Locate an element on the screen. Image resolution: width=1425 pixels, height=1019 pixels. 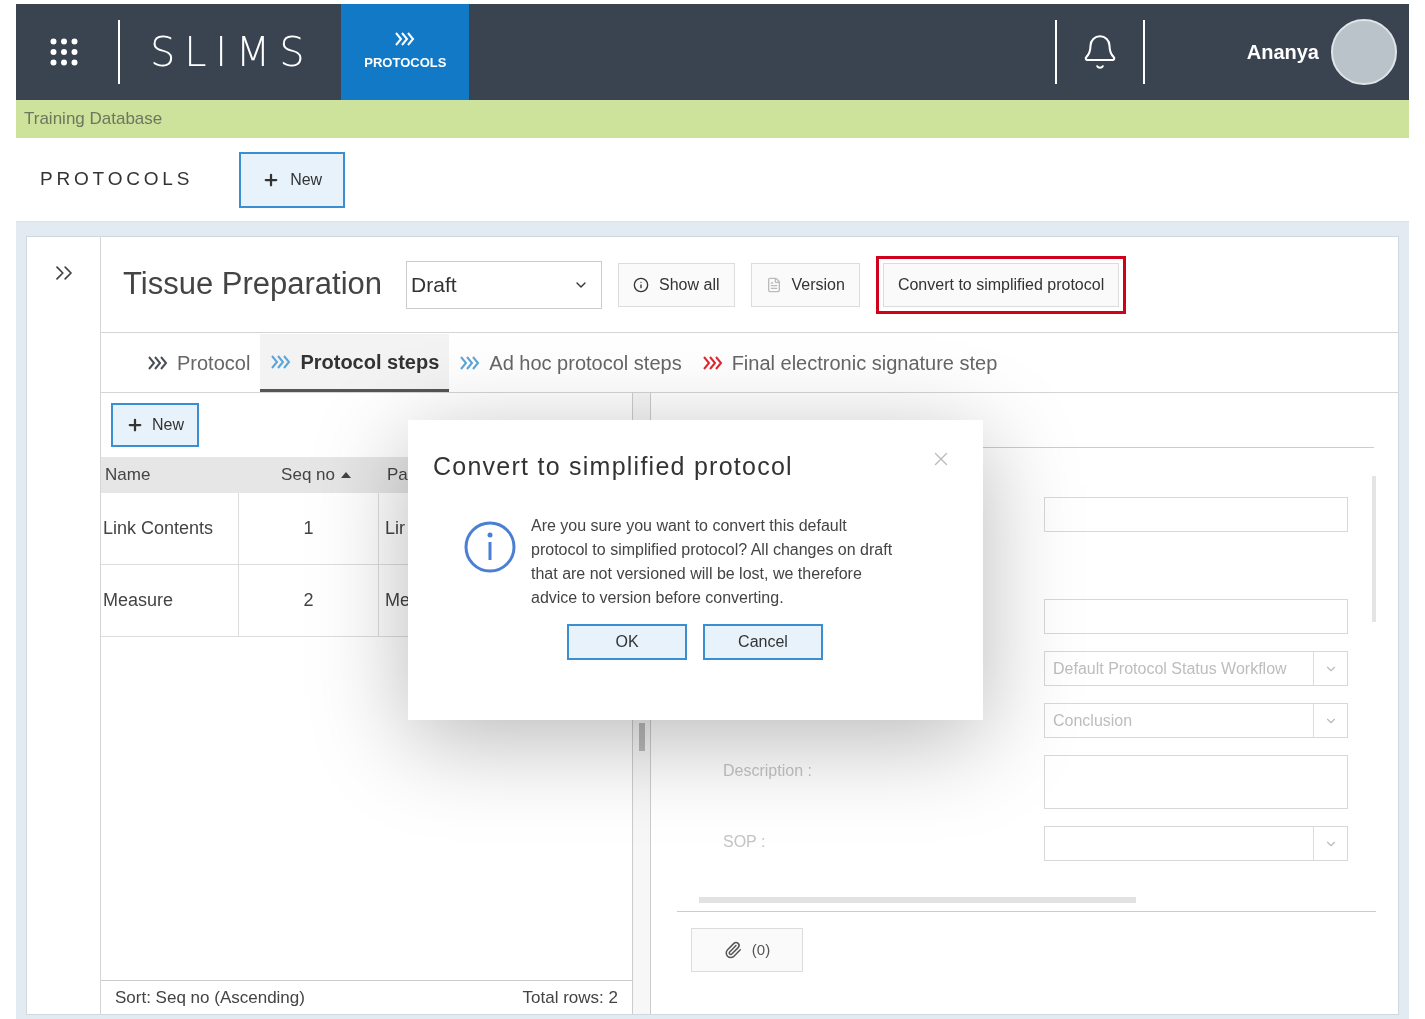
dialog-button: OK is located at coordinates (627, 641).